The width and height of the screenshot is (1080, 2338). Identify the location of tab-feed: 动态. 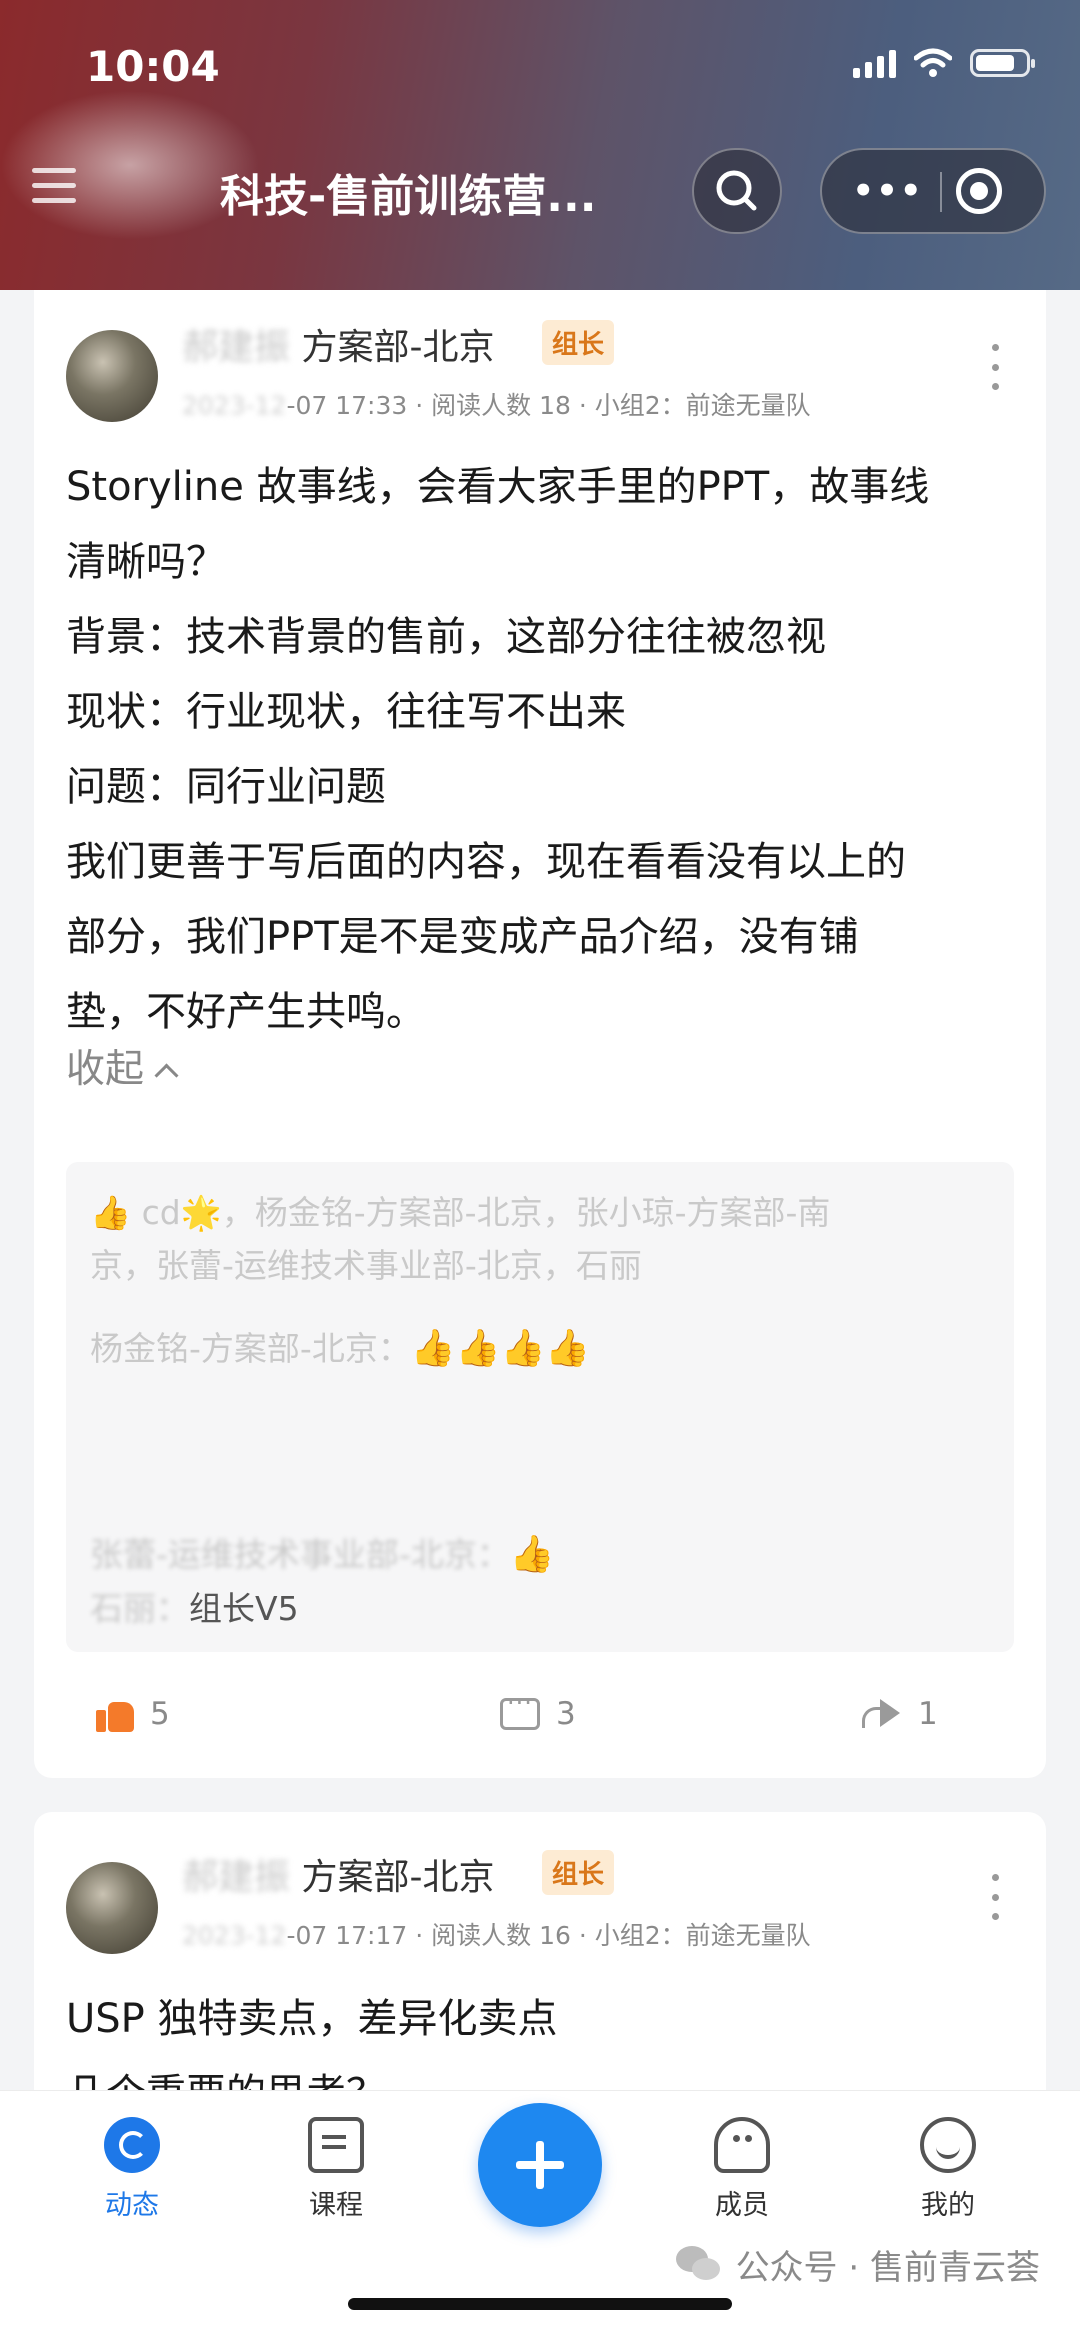
(132, 2169).